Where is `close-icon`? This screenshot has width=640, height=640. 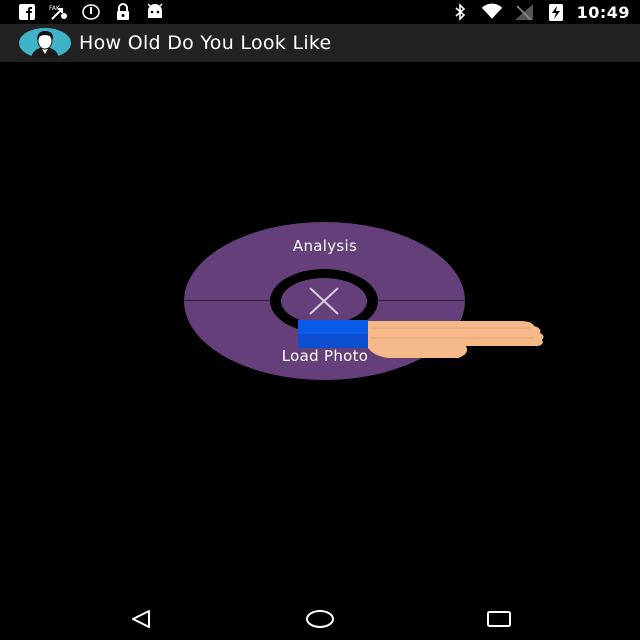 close-icon is located at coordinates (324, 301).